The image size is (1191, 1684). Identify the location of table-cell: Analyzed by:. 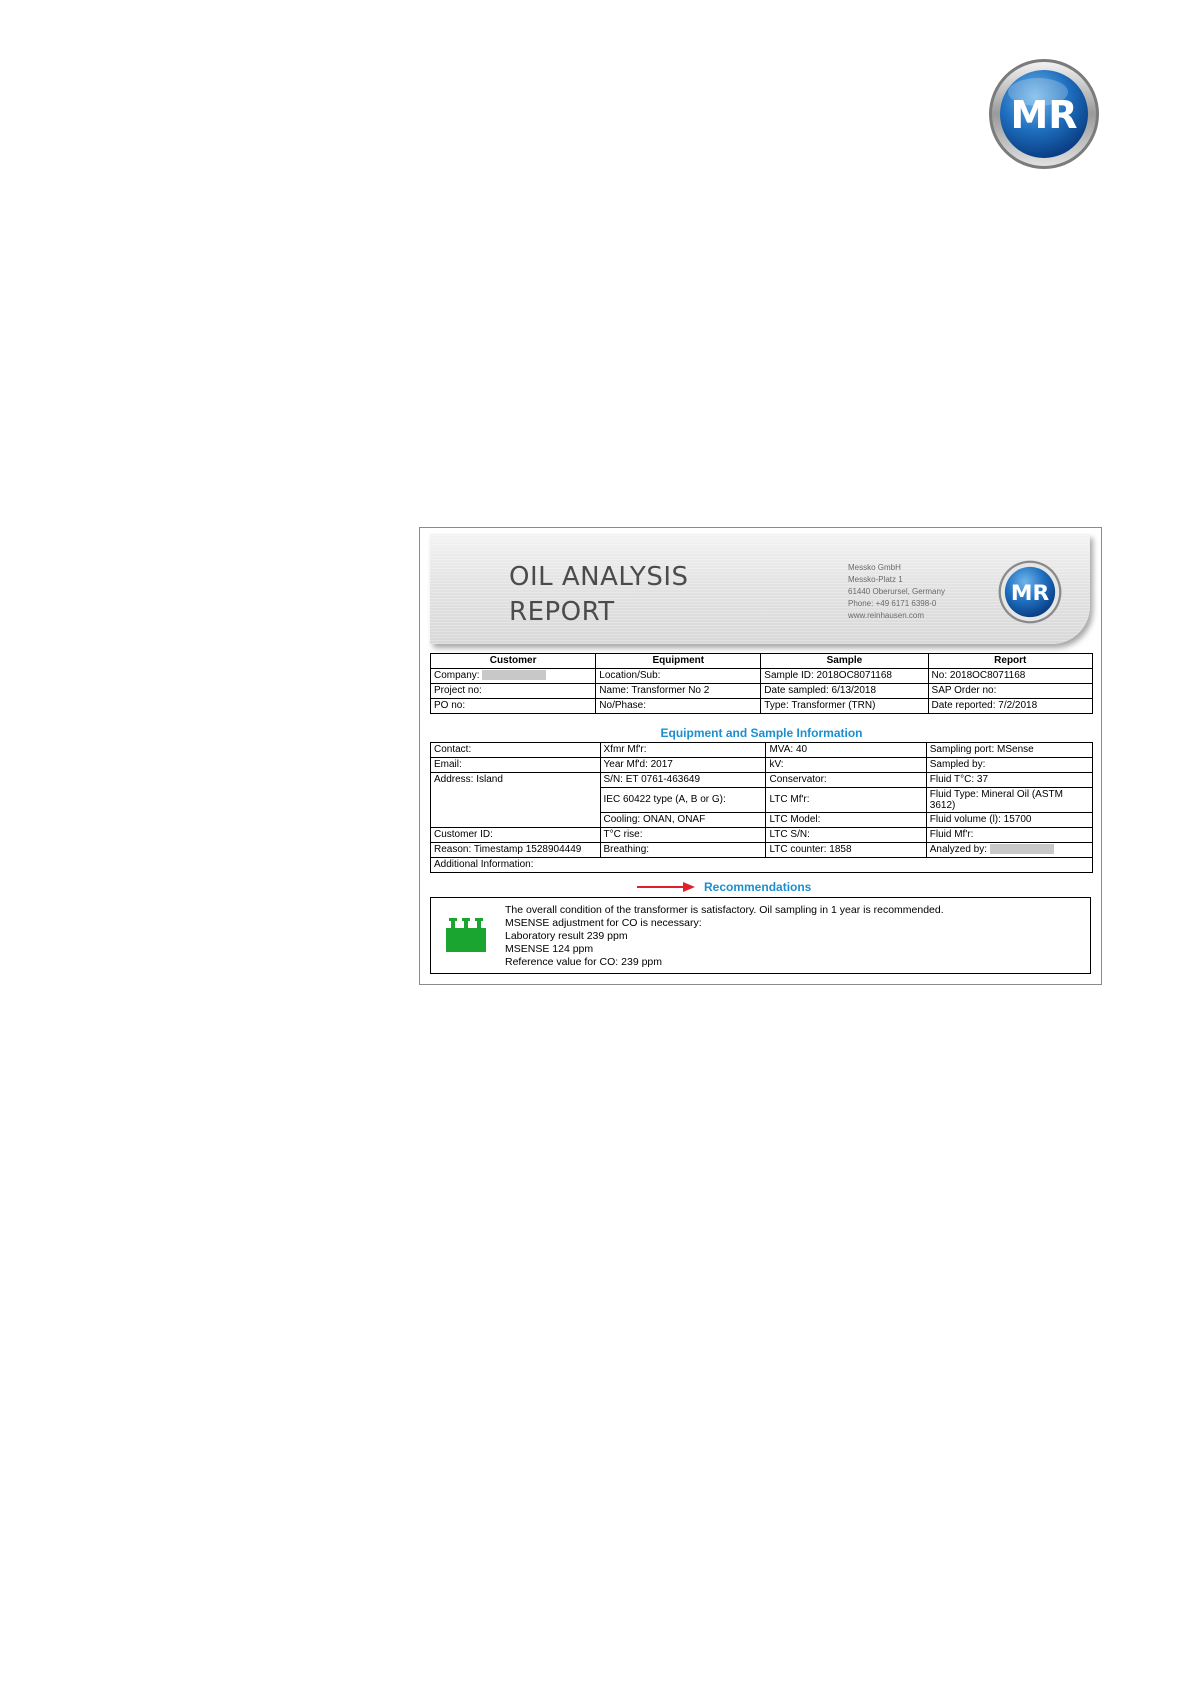
(1009, 850).